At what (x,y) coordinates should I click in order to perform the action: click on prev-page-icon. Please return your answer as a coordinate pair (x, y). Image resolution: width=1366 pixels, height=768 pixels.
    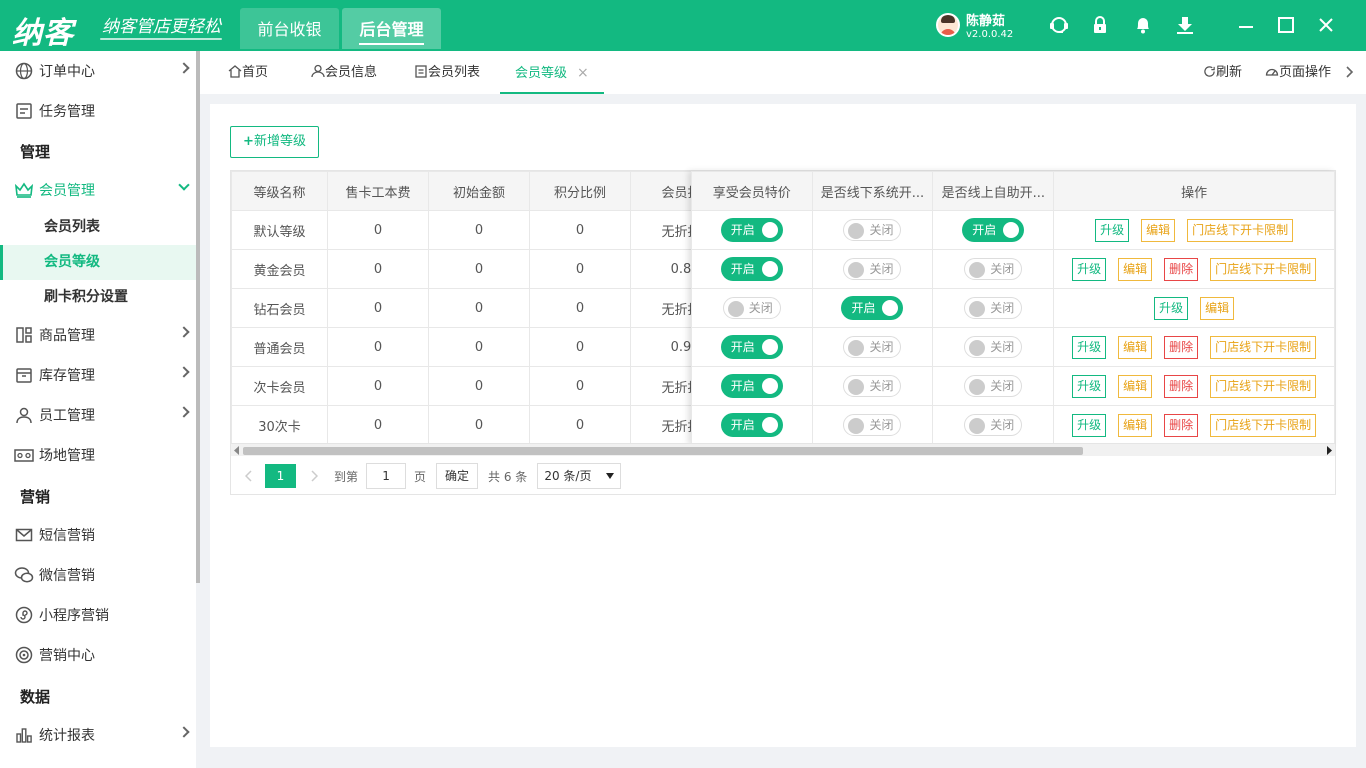
    Looking at the image, I should click on (249, 476).